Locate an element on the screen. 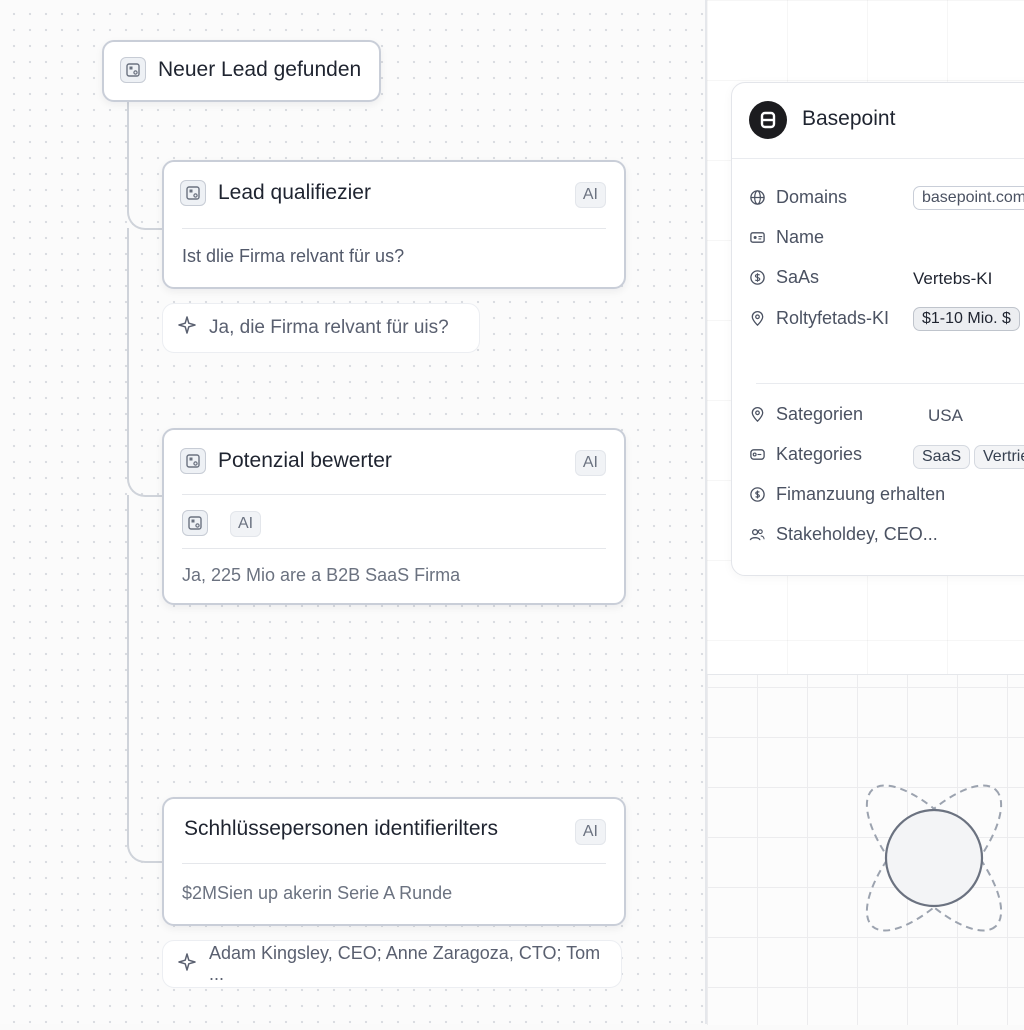 The width and height of the screenshot is (1024, 1030). qualify-answer-text: Ja, die Firma relvant für uis? is located at coordinates (329, 327).